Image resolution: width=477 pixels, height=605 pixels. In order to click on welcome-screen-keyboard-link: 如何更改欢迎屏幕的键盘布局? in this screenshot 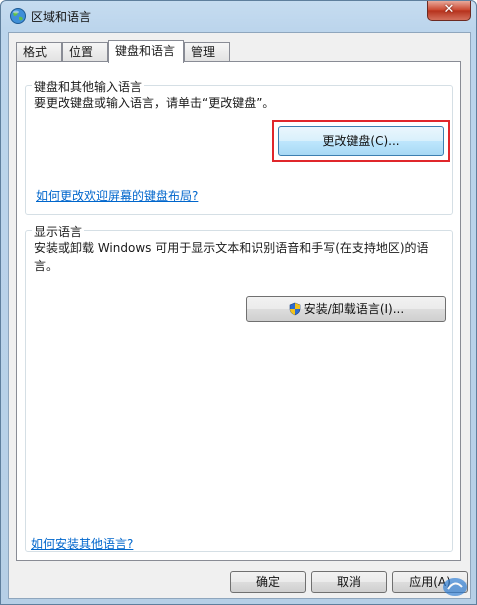, I will do `click(117, 195)`.